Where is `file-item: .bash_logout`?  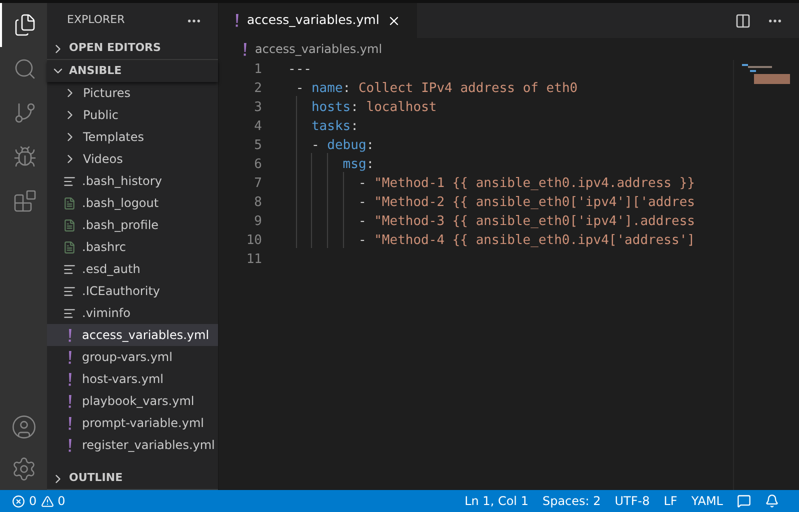
file-item: .bash_logout is located at coordinates (132, 203).